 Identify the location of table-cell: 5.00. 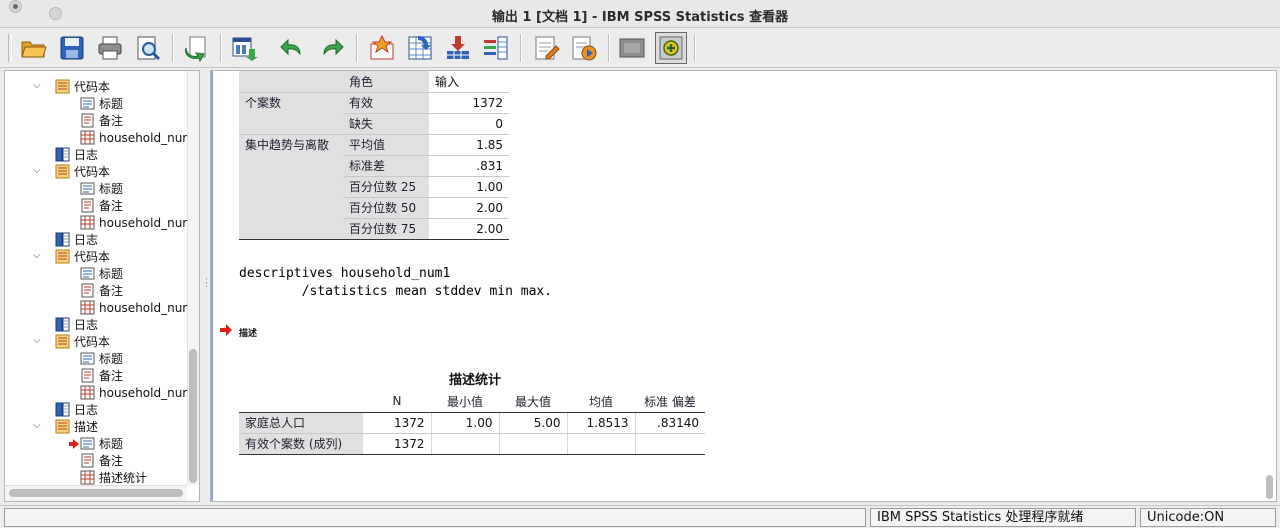
(532, 423).